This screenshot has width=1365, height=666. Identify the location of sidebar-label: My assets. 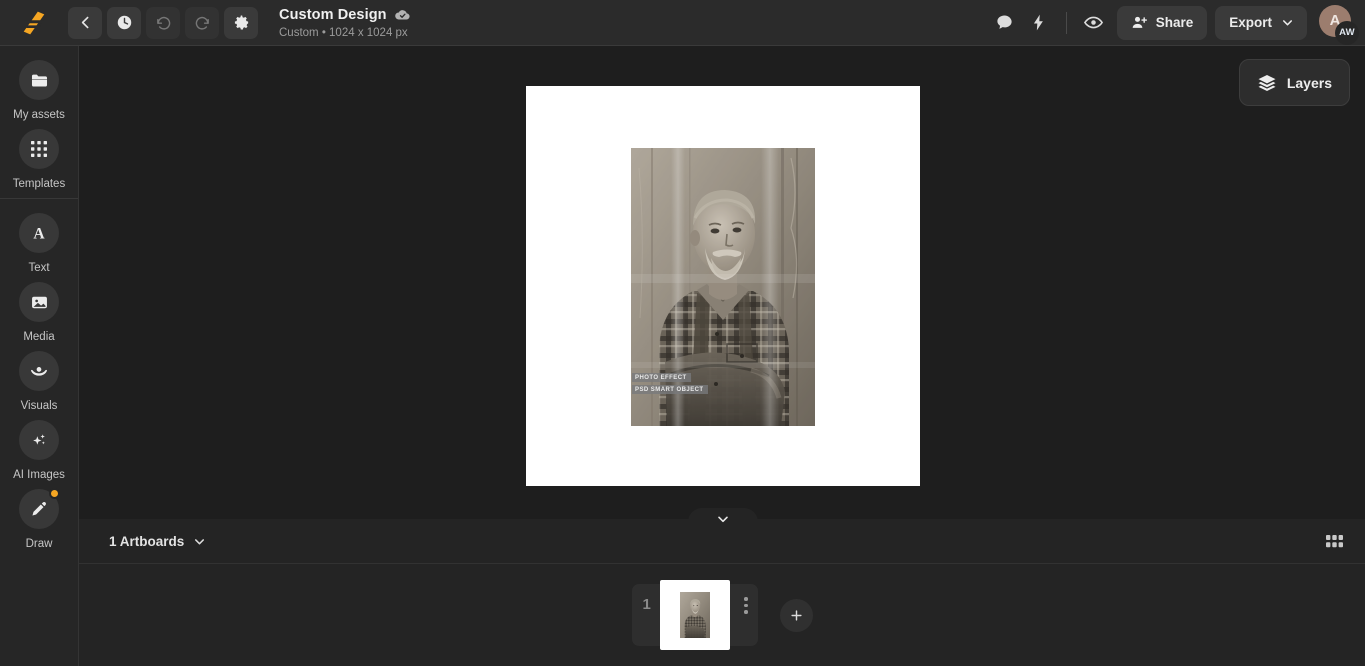
(39, 115).